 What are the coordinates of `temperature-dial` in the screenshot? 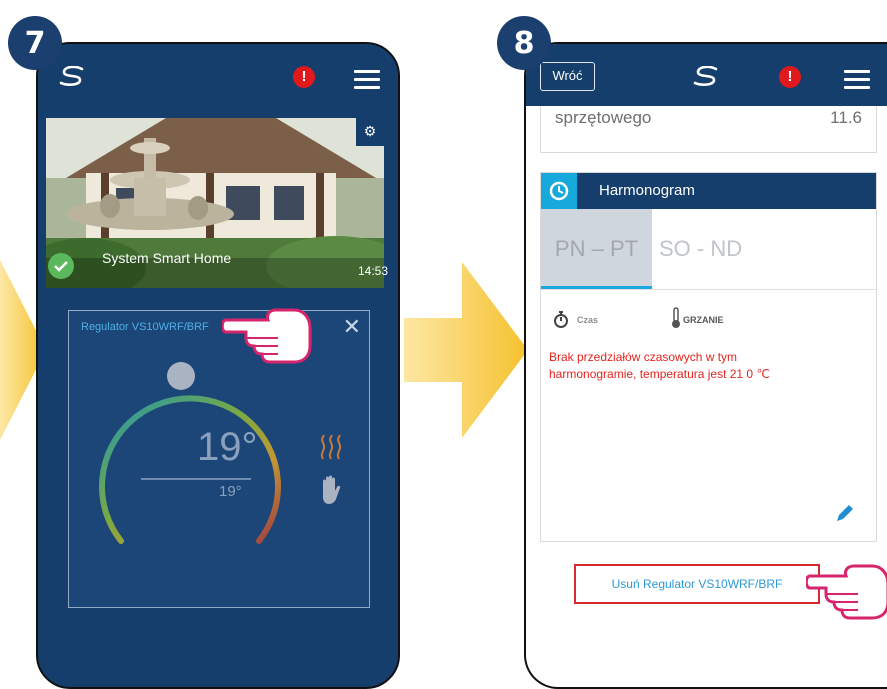 It's located at (189, 471).